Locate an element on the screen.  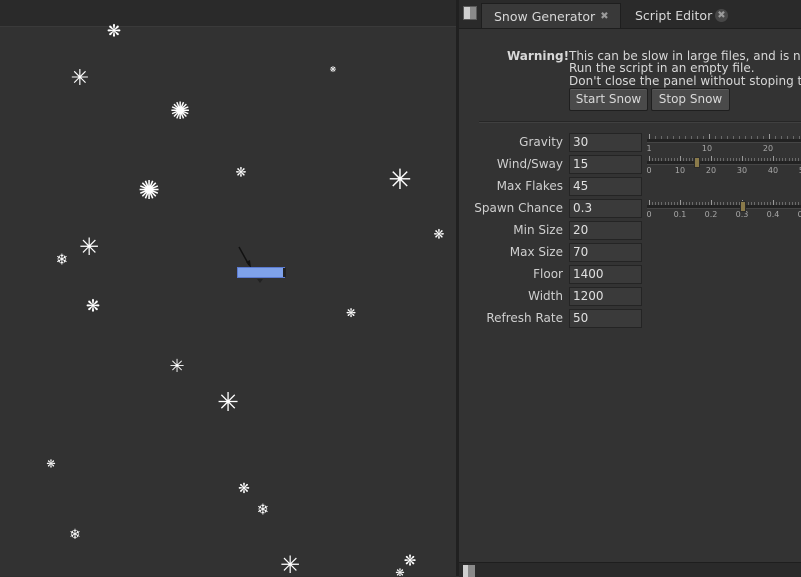
gravity-slider: 1 10 20 is located at coordinates (724, 143).